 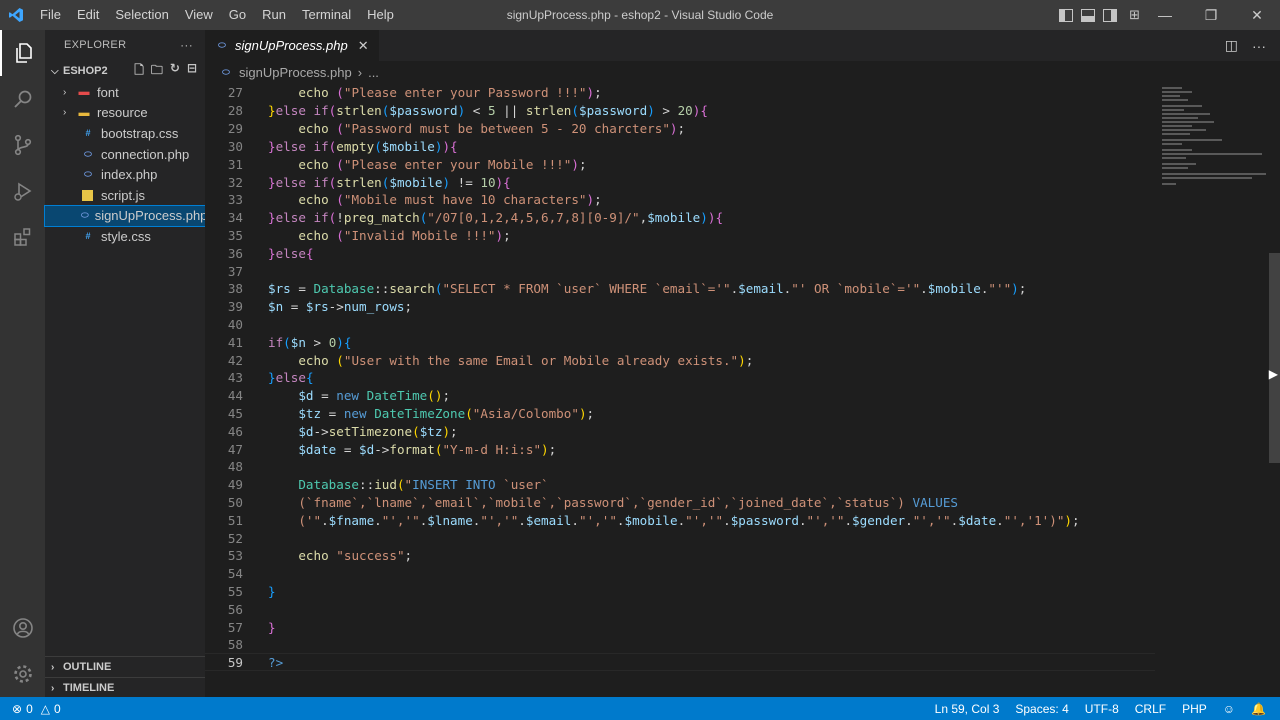 What do you see at coordinates (125, 133) in the screenshot?
I see `tree-file-bootstrap-css: # bootstrap.css` at bounding box center [125, 133].